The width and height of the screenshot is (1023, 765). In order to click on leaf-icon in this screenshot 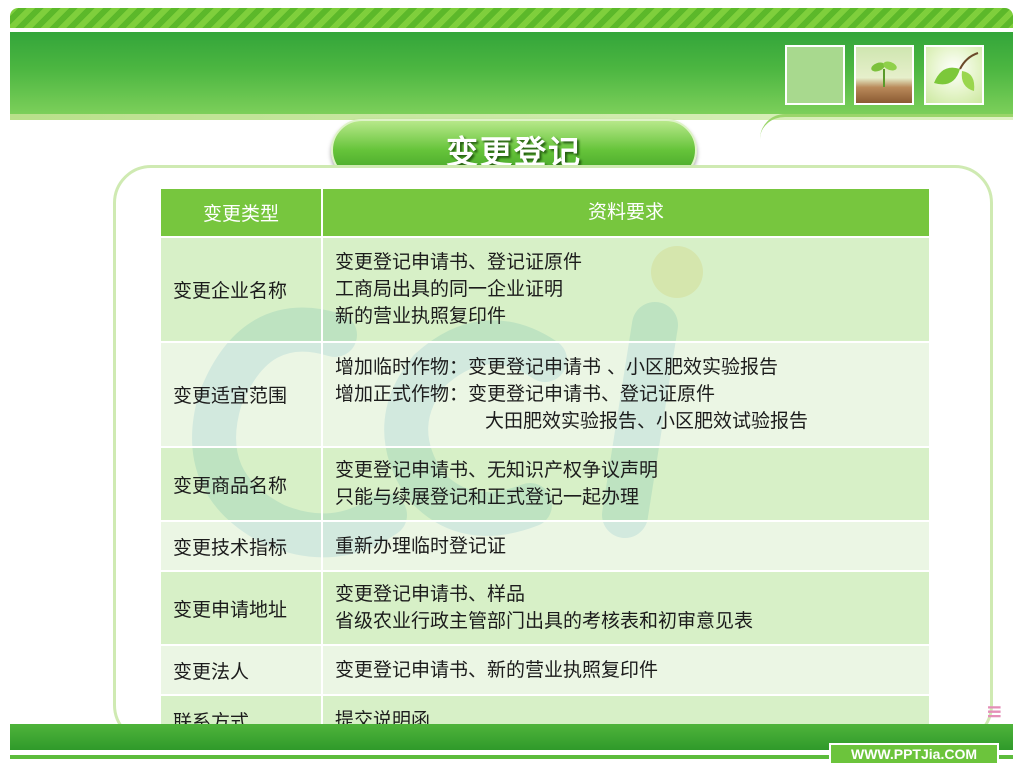, I will do `click(956, 71)`.